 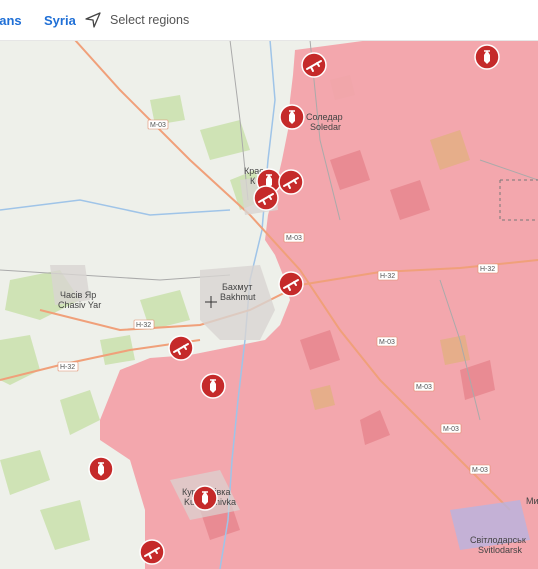 I want to click on label-chasiv-en: Chasiv Yar, so click(x=79, y=305).